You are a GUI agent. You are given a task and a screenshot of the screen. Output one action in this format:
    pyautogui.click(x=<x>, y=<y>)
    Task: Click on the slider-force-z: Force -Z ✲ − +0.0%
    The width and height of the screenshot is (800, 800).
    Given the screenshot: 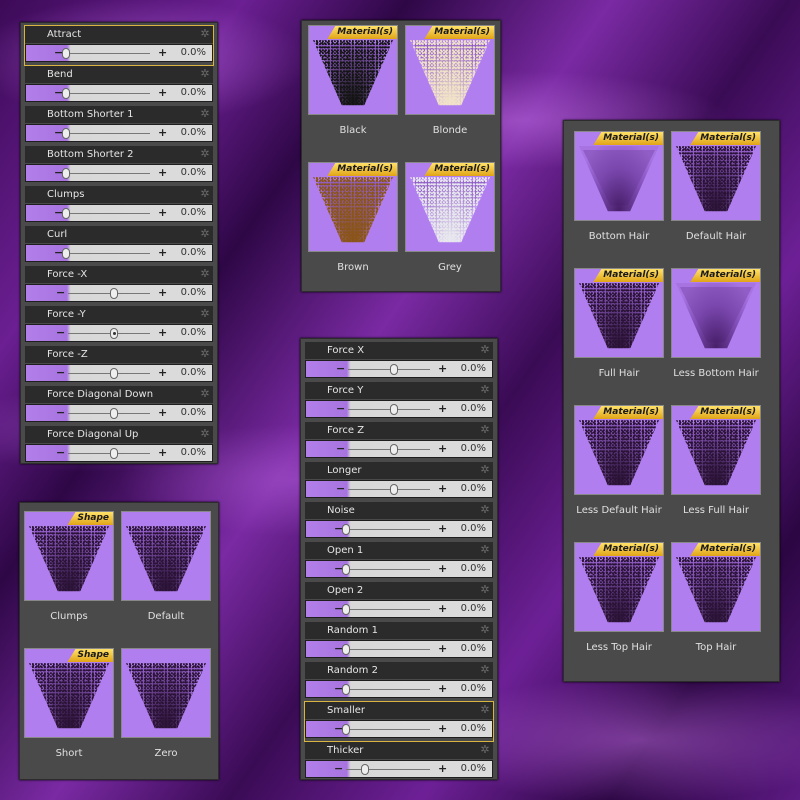 What is the action you would take?
    pyautogui.click(x=119, y=365)
    